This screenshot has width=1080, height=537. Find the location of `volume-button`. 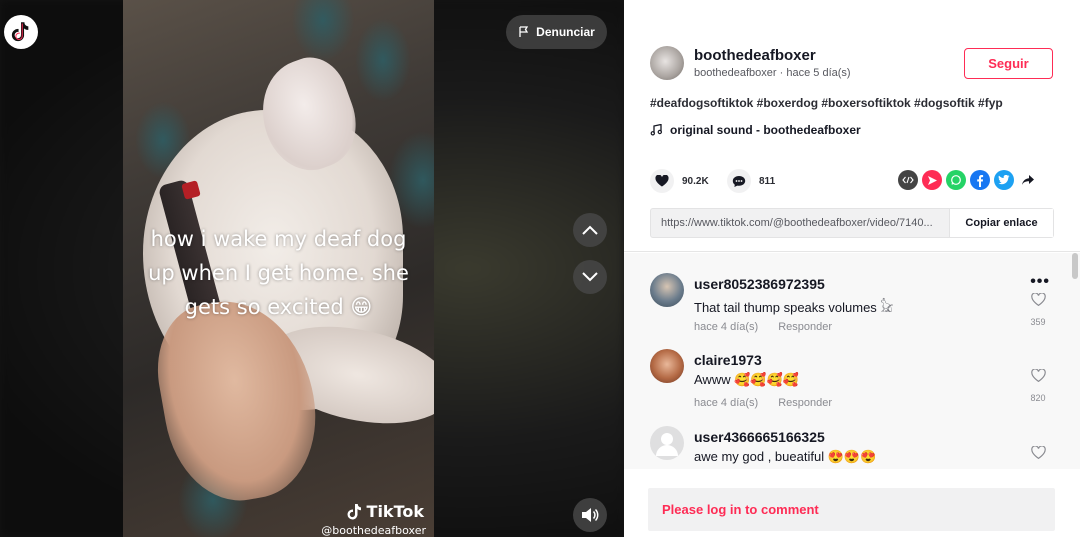

volume-button is located at coordinates (590, 515).